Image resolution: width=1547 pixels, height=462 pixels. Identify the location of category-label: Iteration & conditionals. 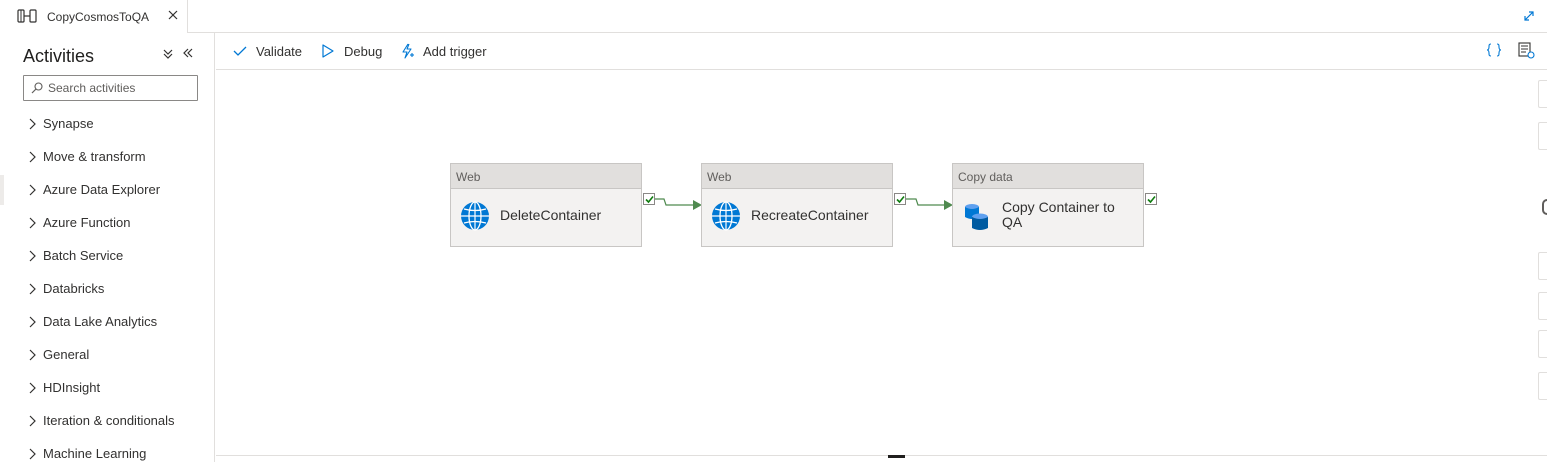
(109, 420).